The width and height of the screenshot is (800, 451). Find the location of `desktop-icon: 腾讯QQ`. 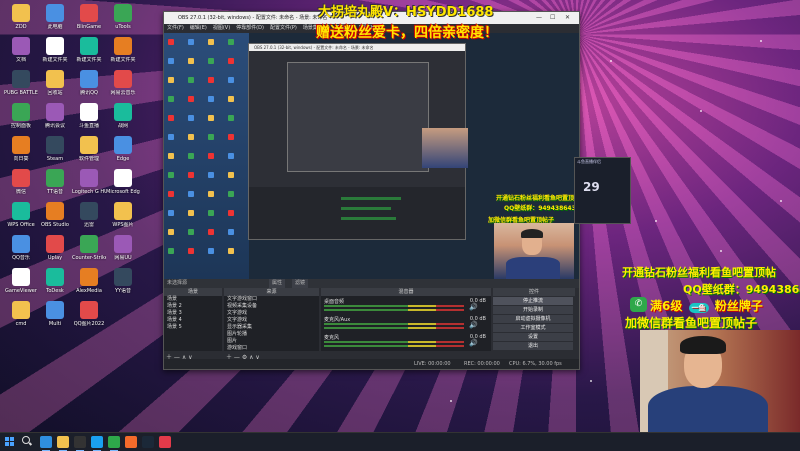

desktop-icon: 腾讯QQ is located at coordinates (89, 83).